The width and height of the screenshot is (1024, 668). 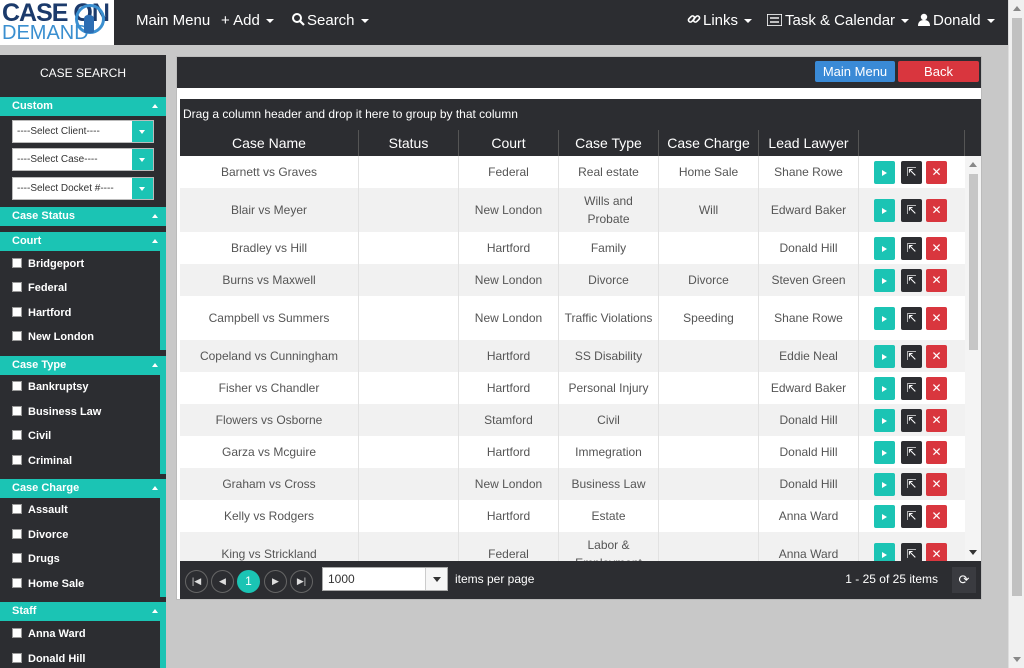 I want to click on main-menu-button: Main Menu, so click(x=855, y=71).